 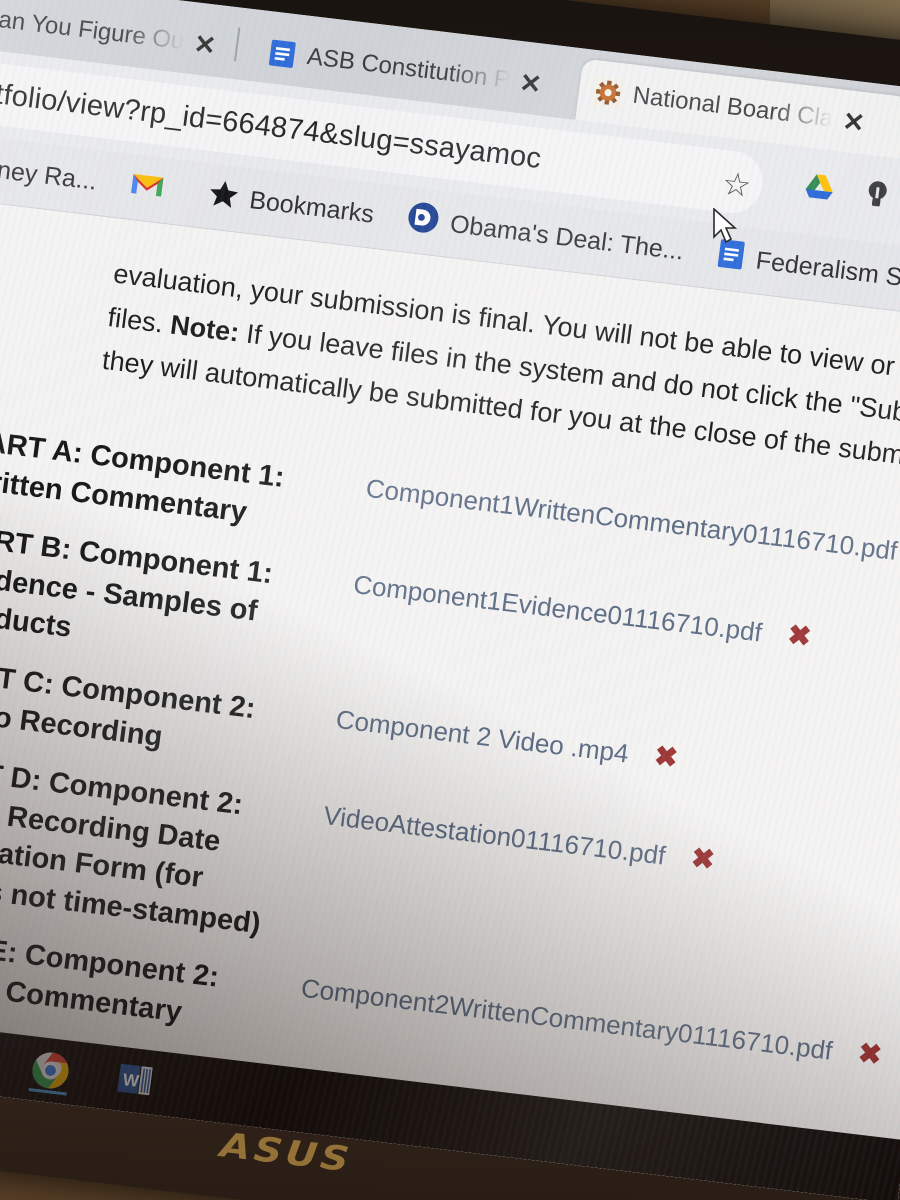 What do you see at coordinates (205, 44) in the screenshot?
I see `browser-tab-1-close-icon: ✕` at bounding box center [205, 44].